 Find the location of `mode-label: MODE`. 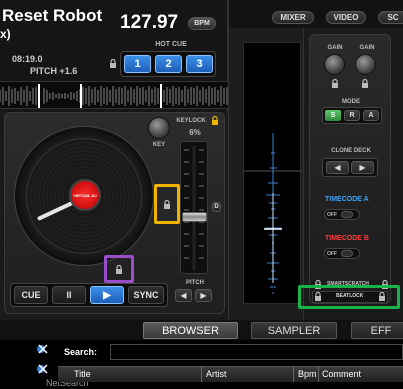

mode-label: MODE is located at coordinates (351, 102).